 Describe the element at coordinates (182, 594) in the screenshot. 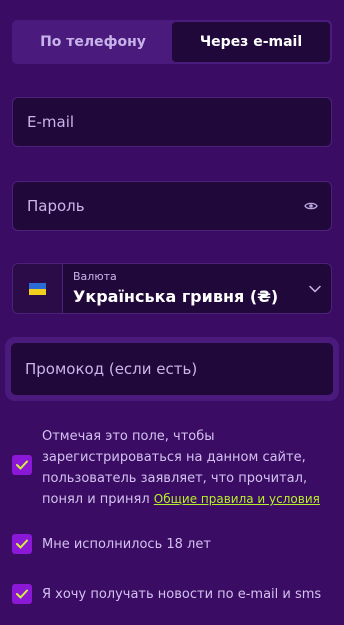

I see `news-text: Я хочу получать новости по e-mail и sms` at that location.